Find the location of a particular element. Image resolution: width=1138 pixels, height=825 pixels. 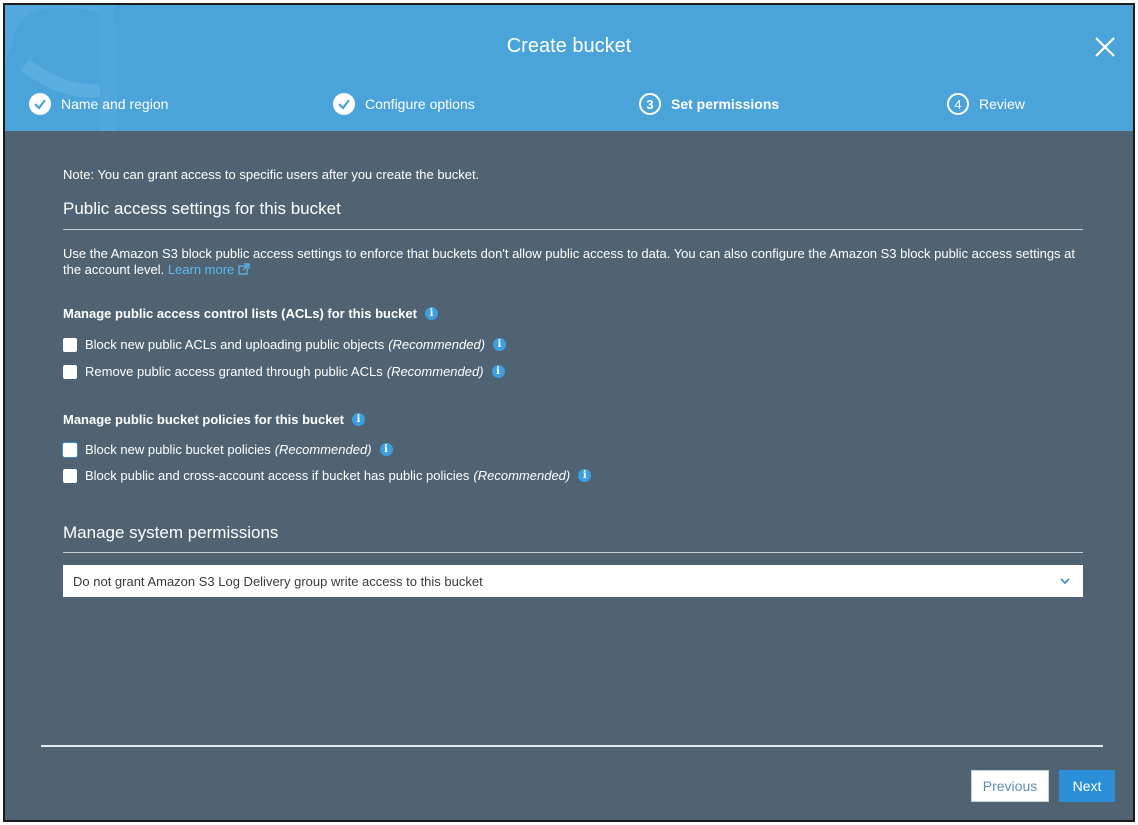

close-icon is located at coordinates (1105, 47).